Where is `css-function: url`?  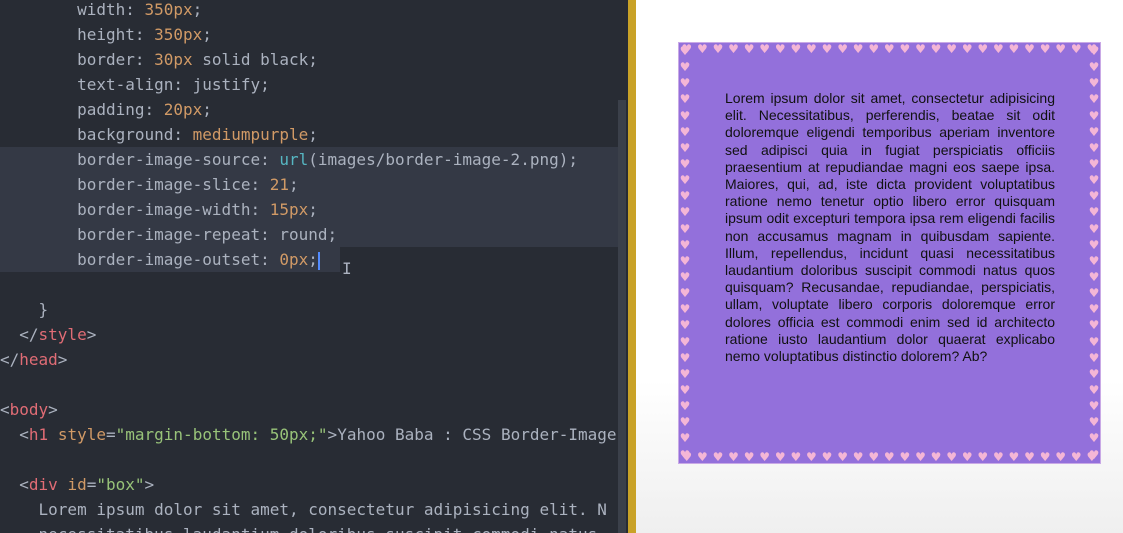
css-function: url is located at coordinates (294, 159).